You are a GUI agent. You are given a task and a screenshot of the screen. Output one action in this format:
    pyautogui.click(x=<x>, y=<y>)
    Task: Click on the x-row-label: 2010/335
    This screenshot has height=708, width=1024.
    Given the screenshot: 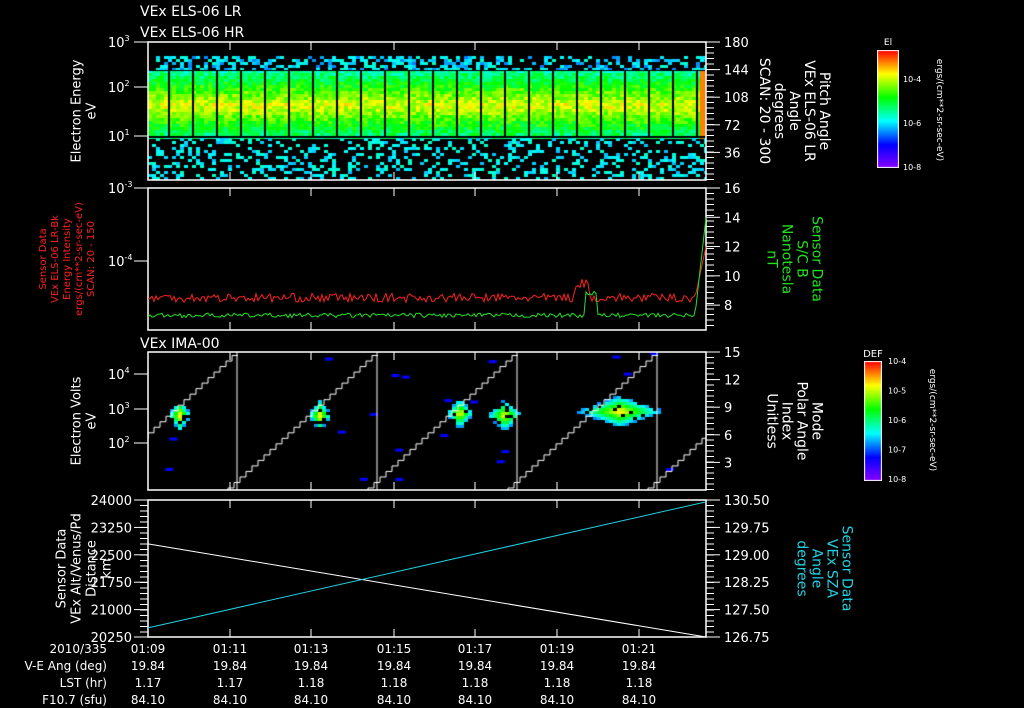 What is the action you would take?
    pyautogui.click(x=79, y=649)
    